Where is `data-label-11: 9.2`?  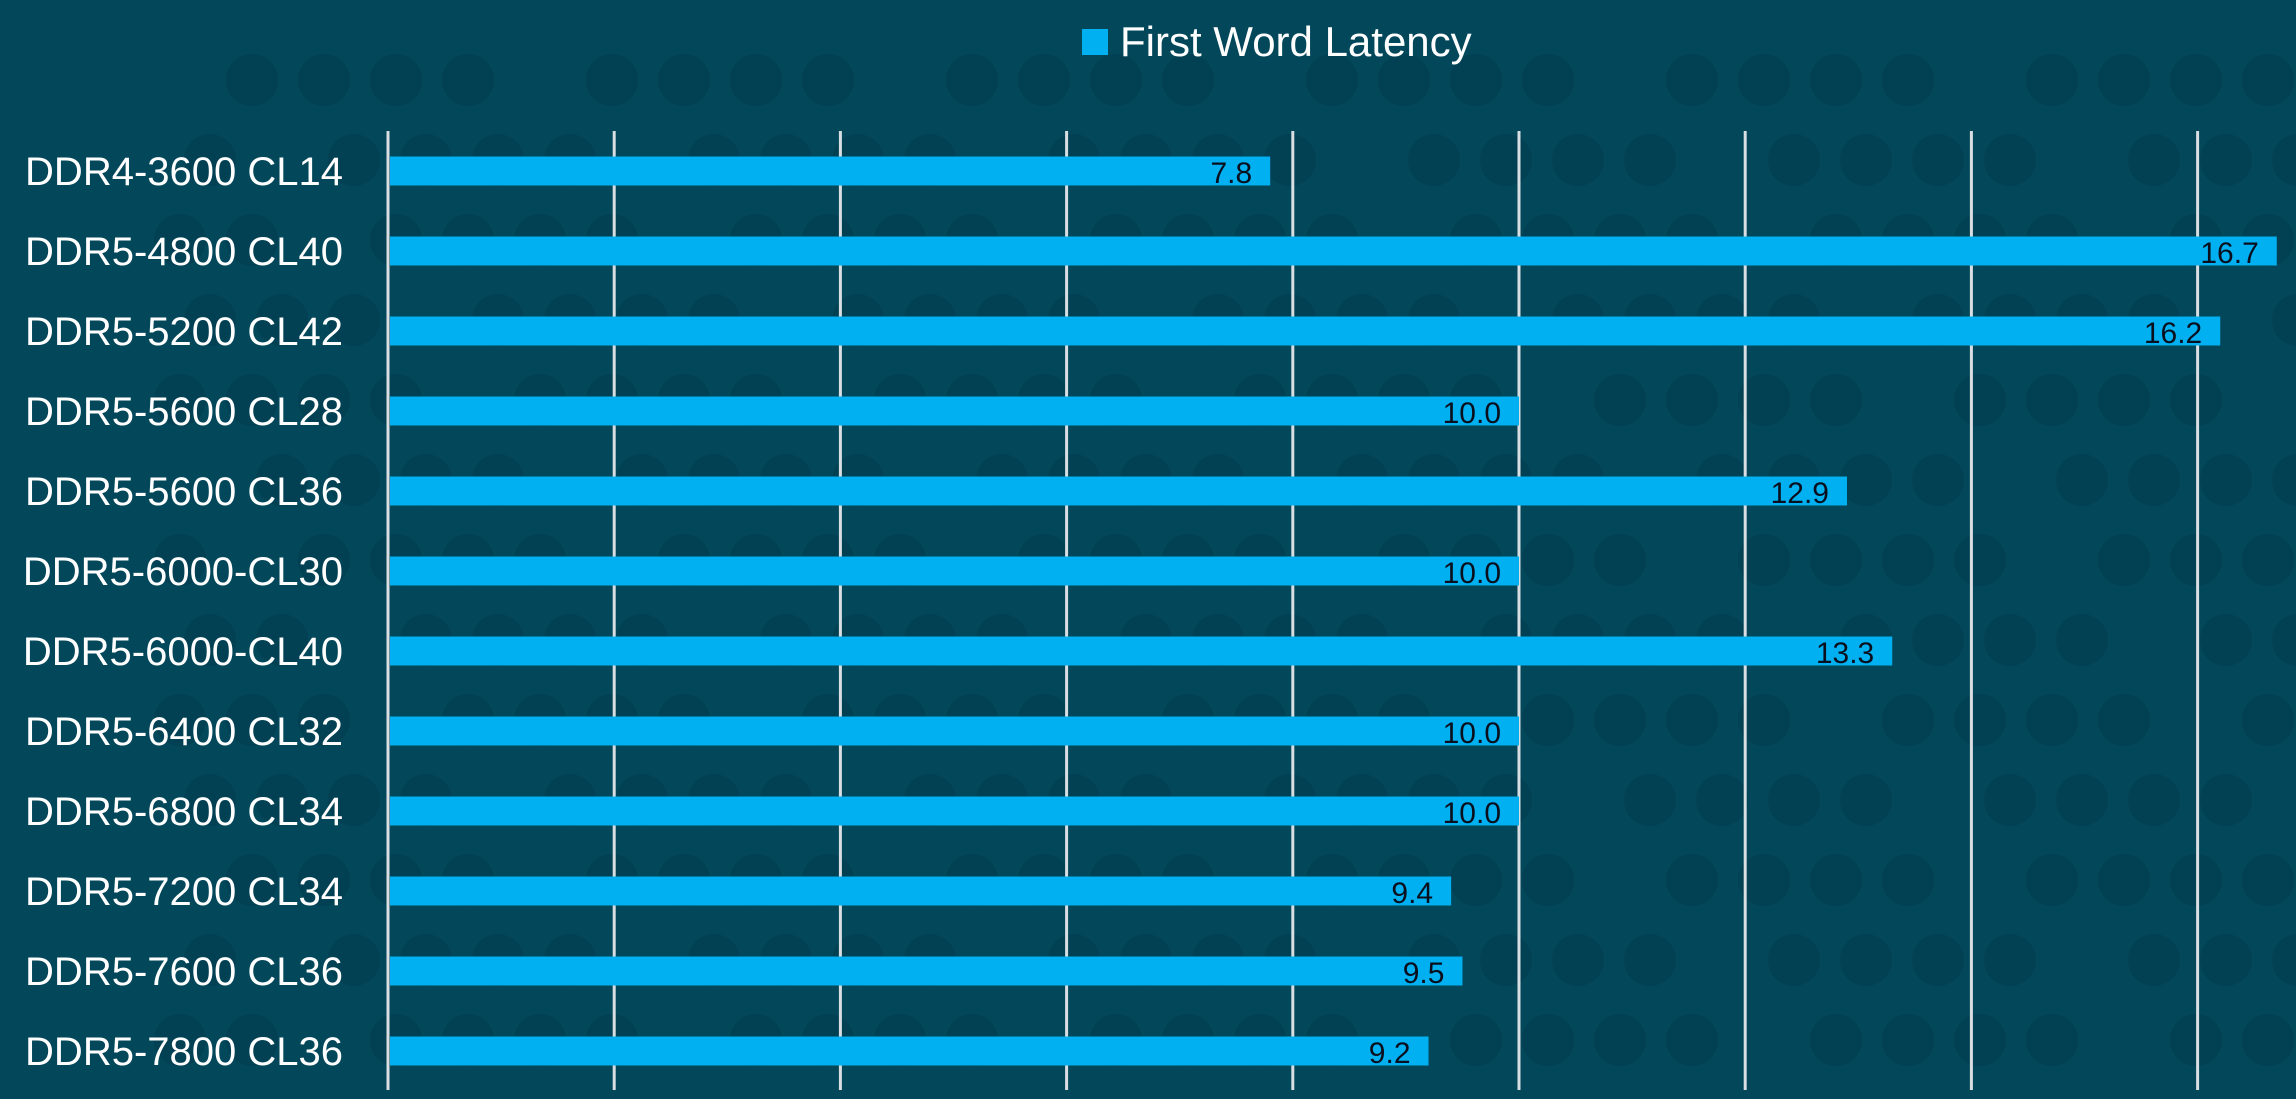 data-label-11: 9.2 is located at coordinates (1390, 1053).